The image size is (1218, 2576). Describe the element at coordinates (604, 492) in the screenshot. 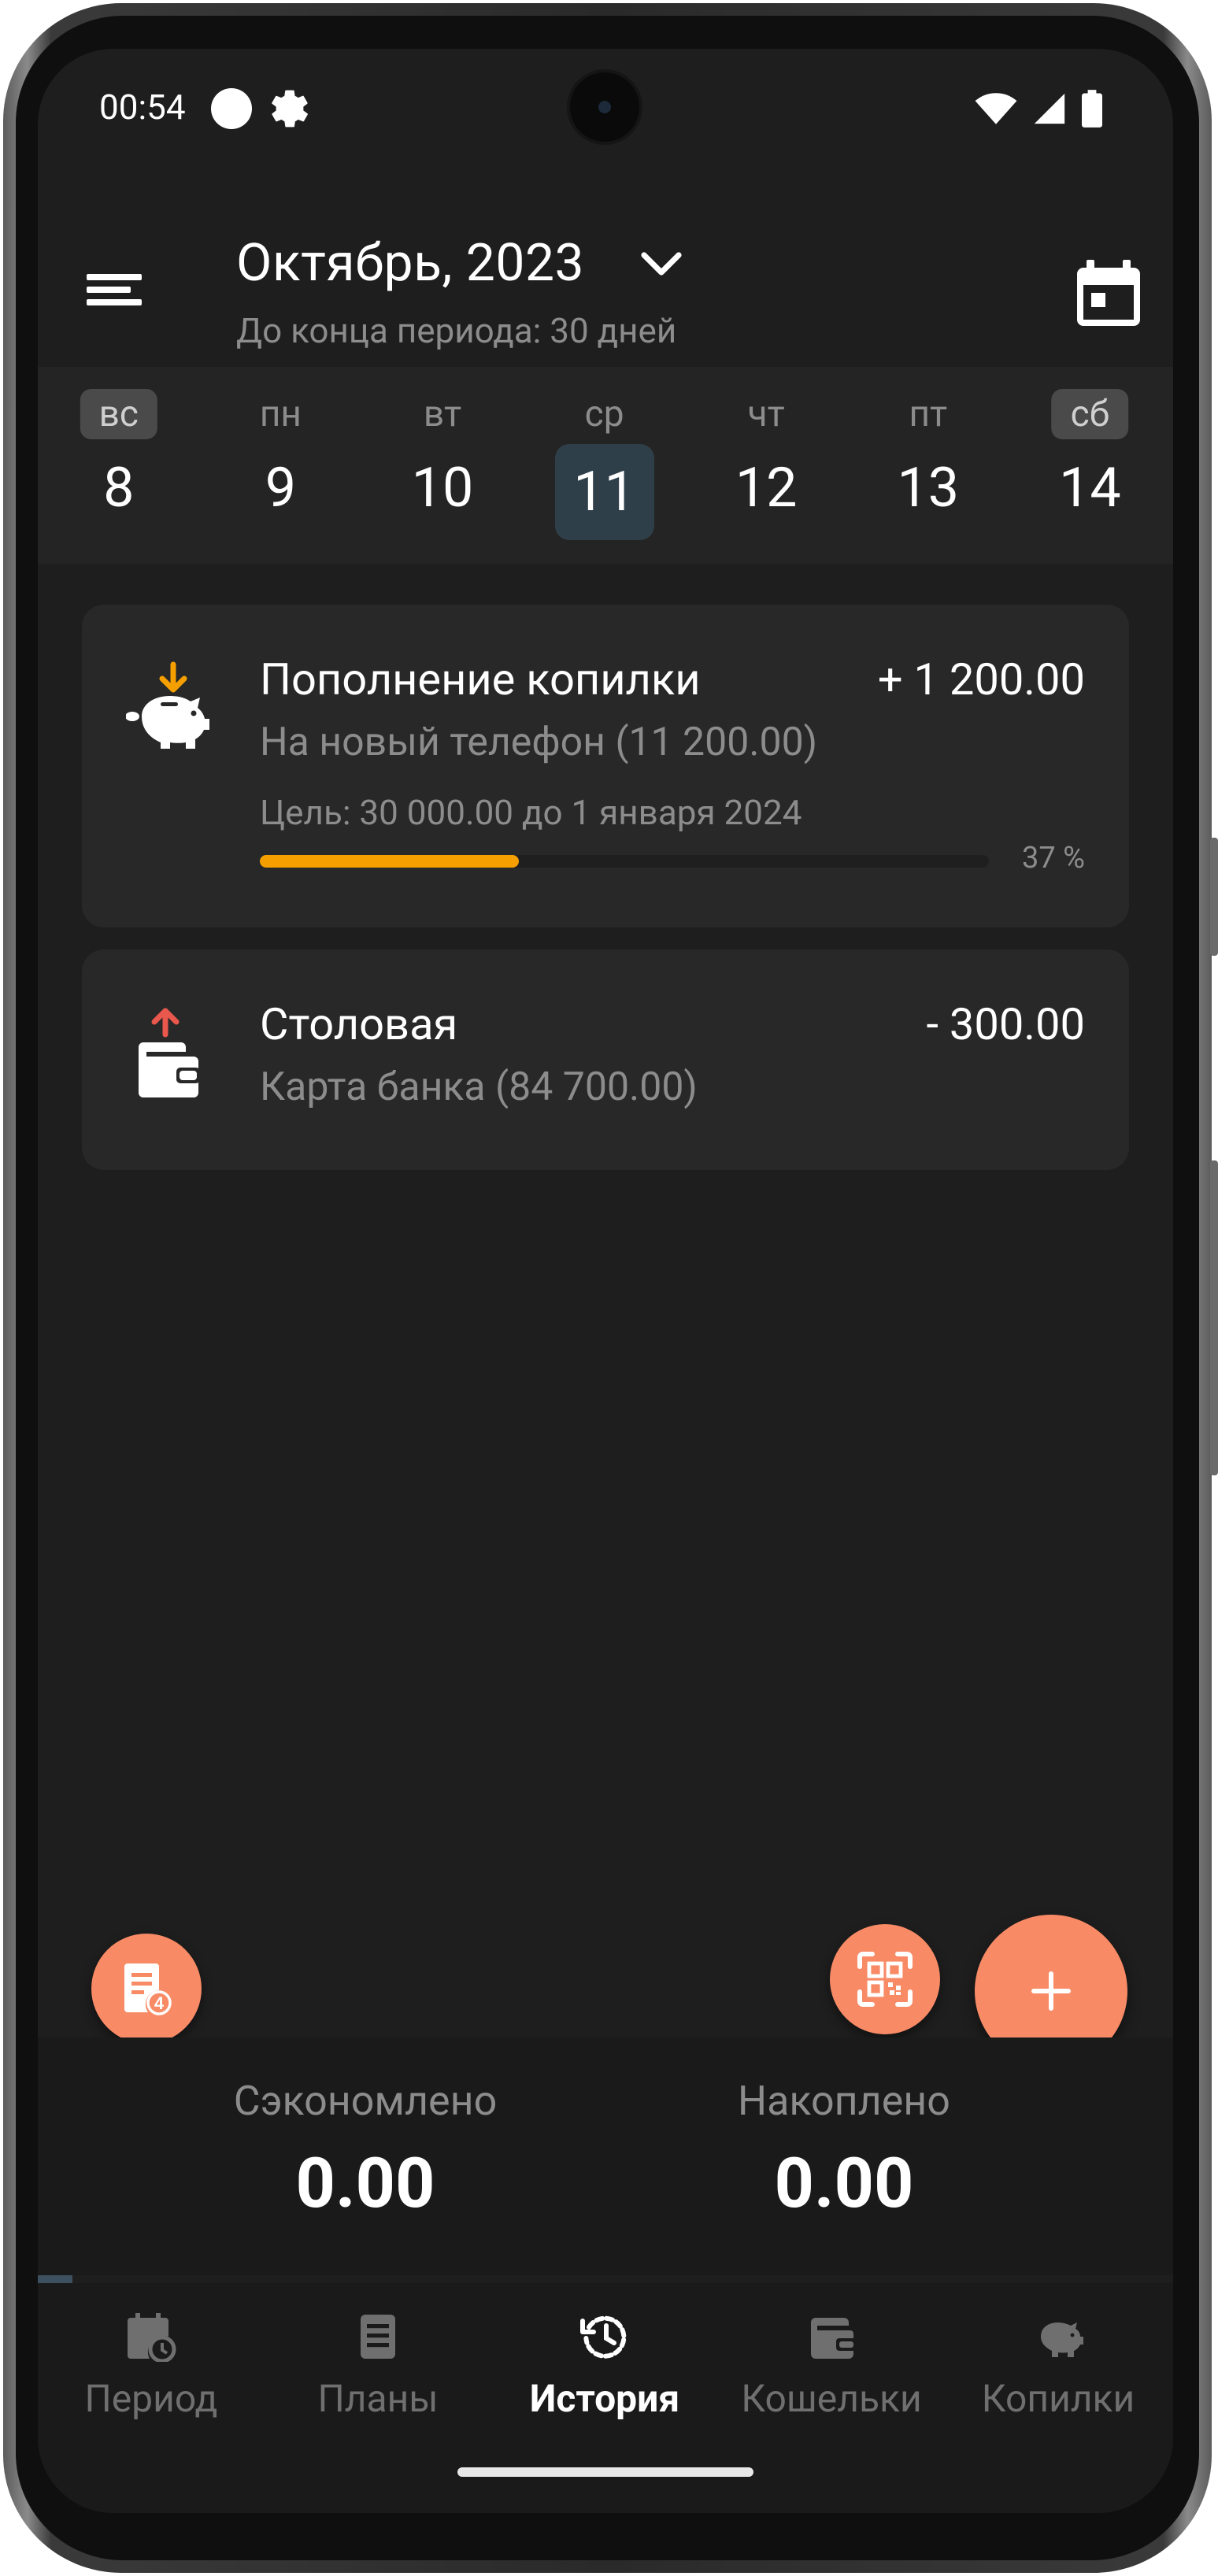

I see `day-number: 11` at that location.